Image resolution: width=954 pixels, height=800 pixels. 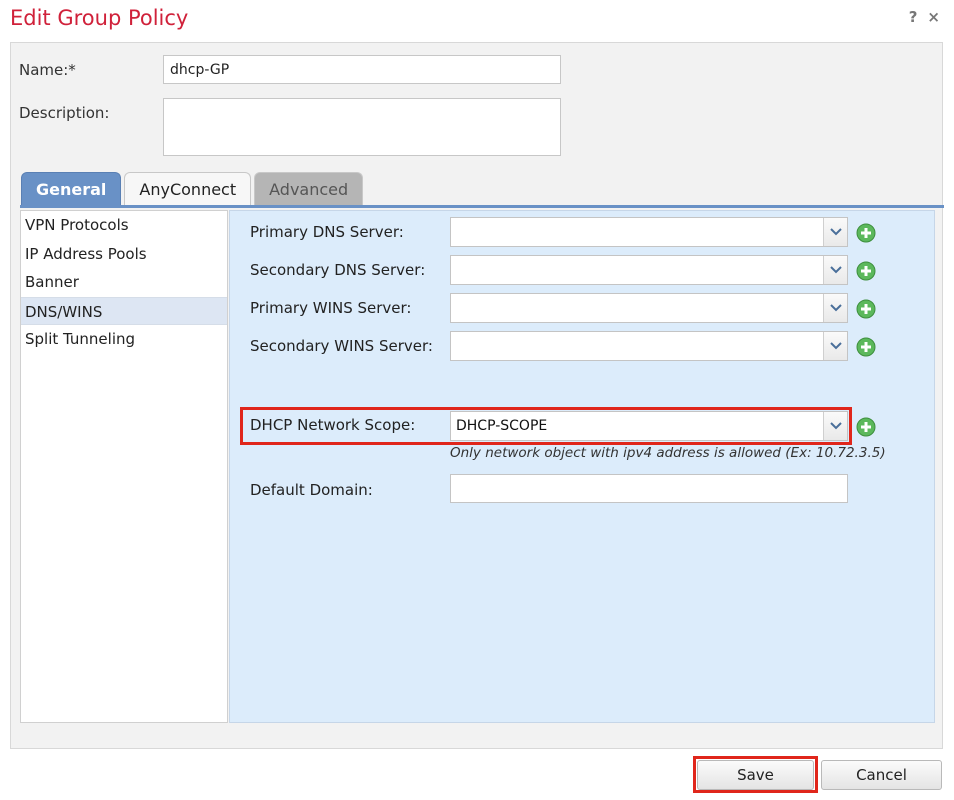 What do you see at coordinates (124, 282) in the screenshot?
I see `nav-item-banner: Banner` at bounding box center [124, 282].